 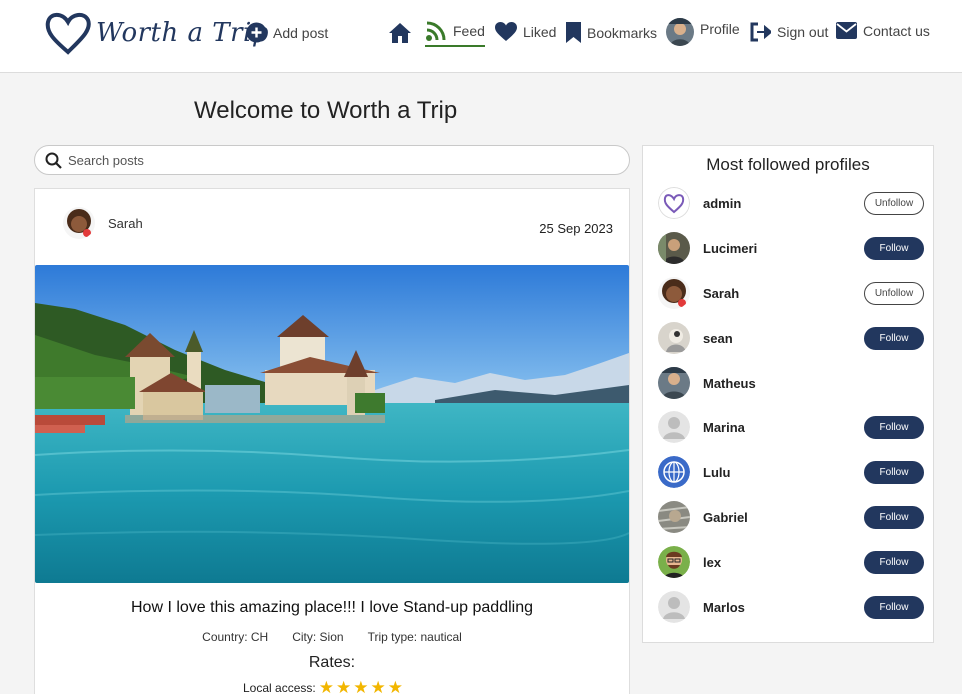 I want to click on author-avatar, so click(x=79, y=223).